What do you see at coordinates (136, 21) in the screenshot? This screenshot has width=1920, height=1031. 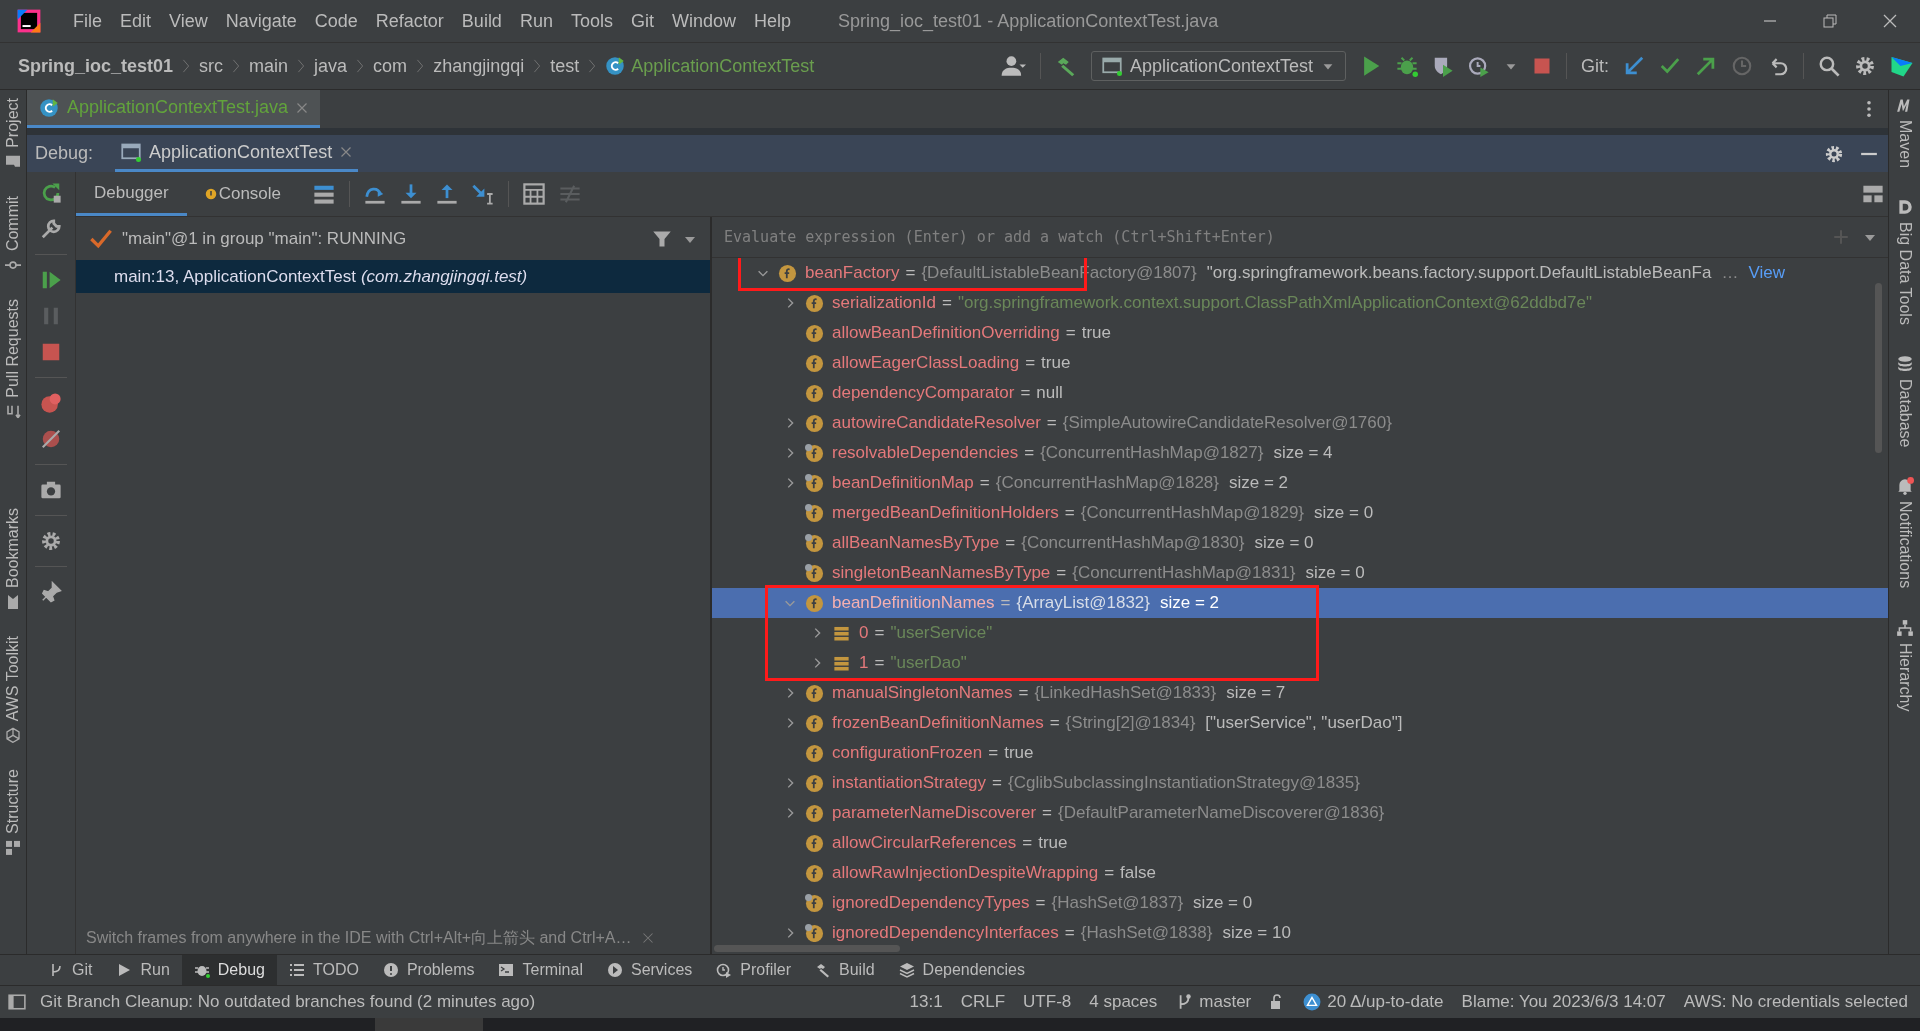 I see `menu-item: Edit` at bounding box center [136, 21].